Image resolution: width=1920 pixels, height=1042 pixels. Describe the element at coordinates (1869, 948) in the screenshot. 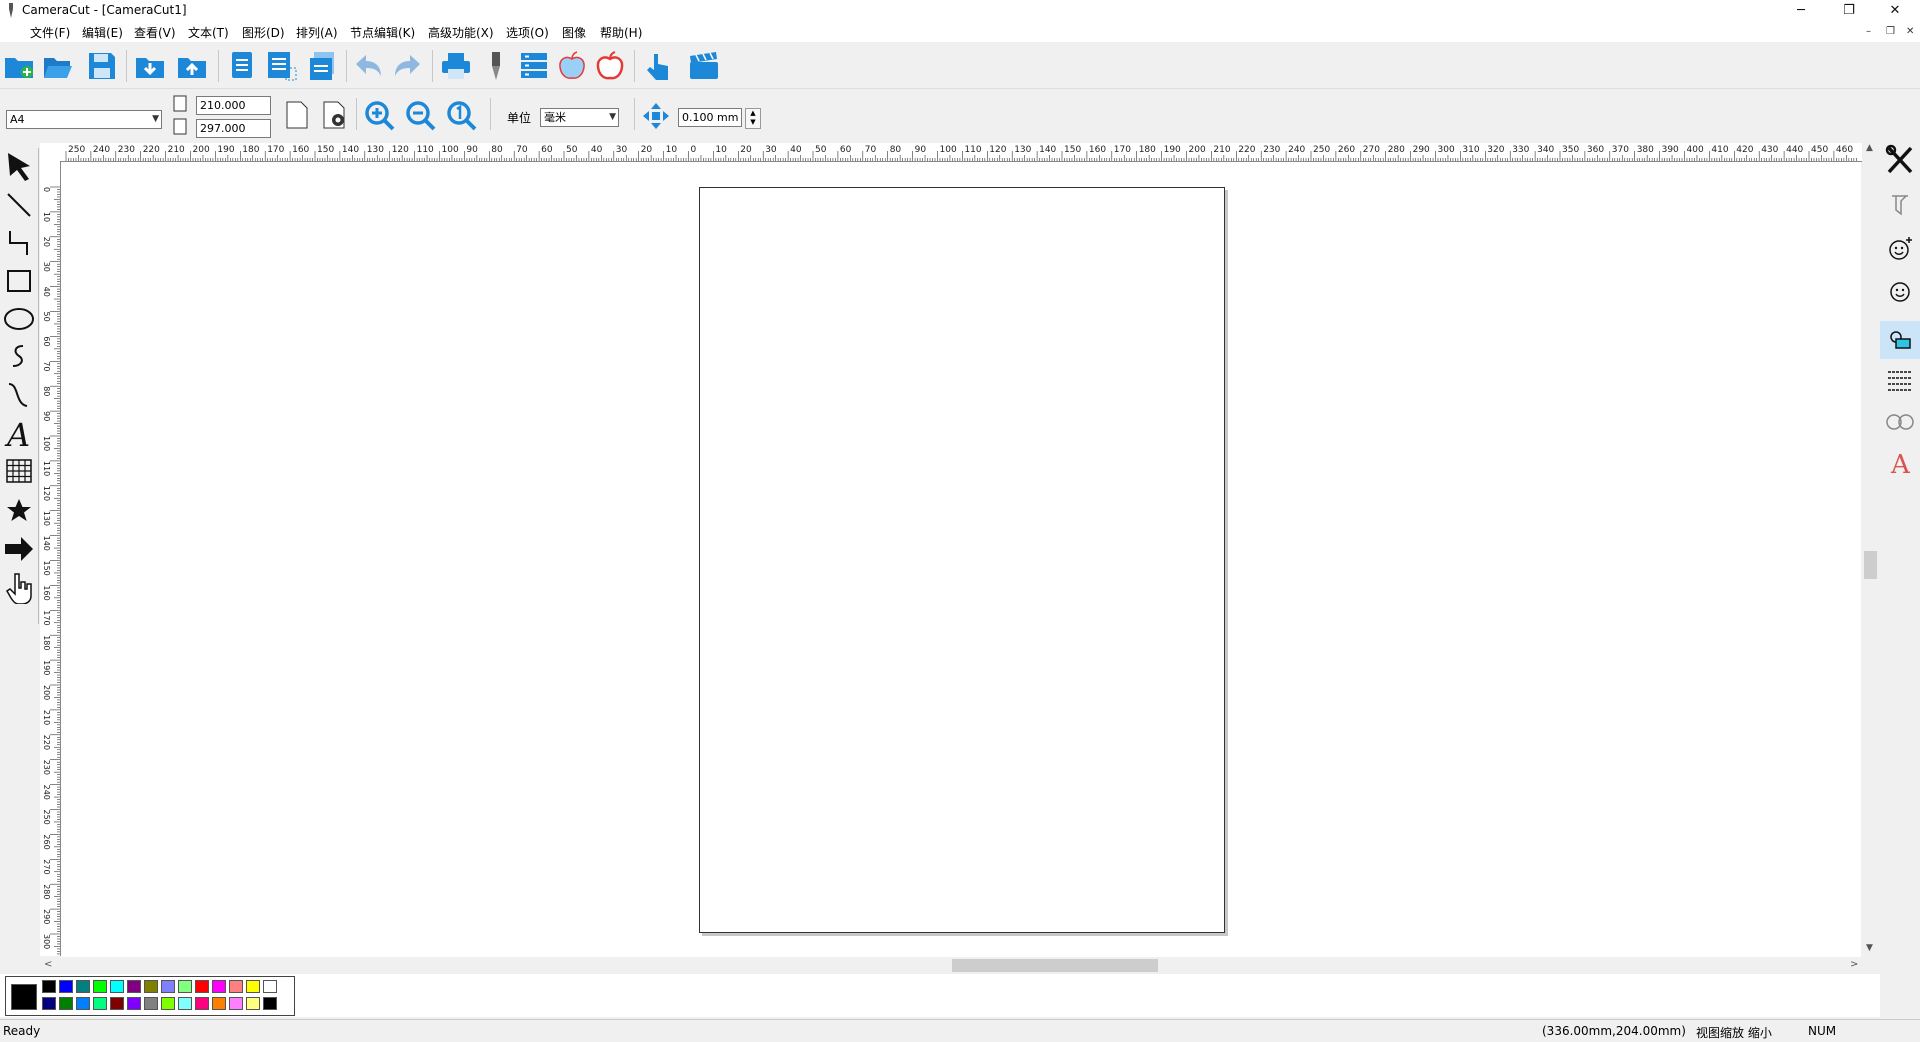

I see `scroll-down-icon: ▼` at that location.